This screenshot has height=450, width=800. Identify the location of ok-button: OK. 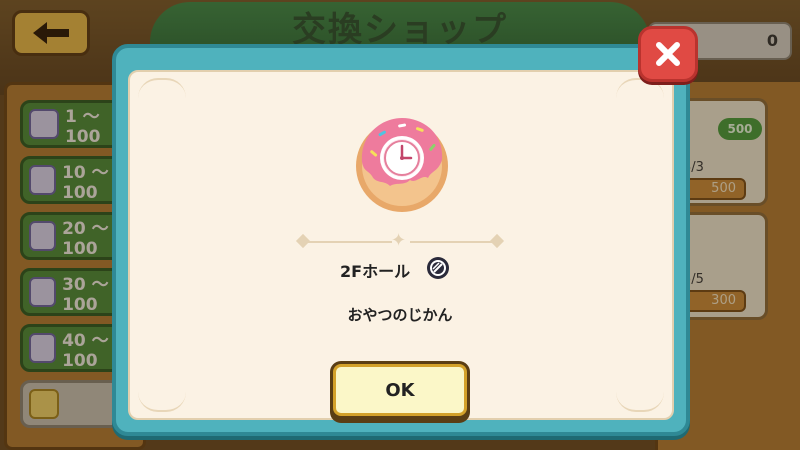
(400, 390).